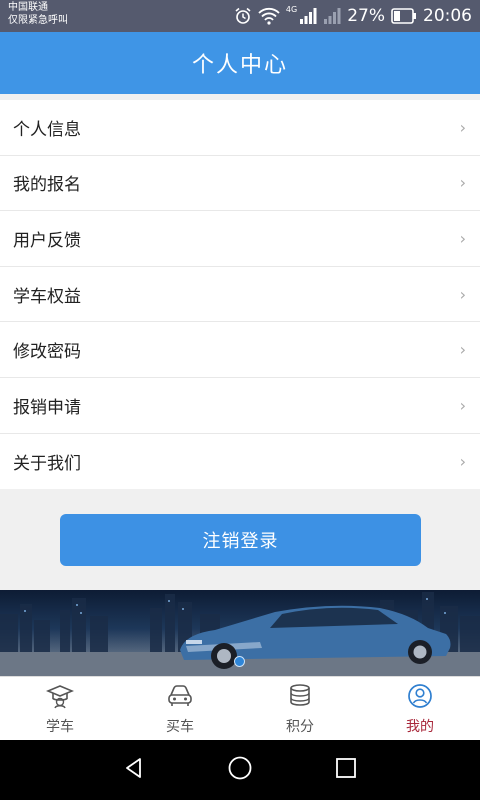 The image size is (480, 800). What do you see at coordinates (447, 16) in the screenshot?
I see `clock: 20:06` at bounding box center [447, 16].